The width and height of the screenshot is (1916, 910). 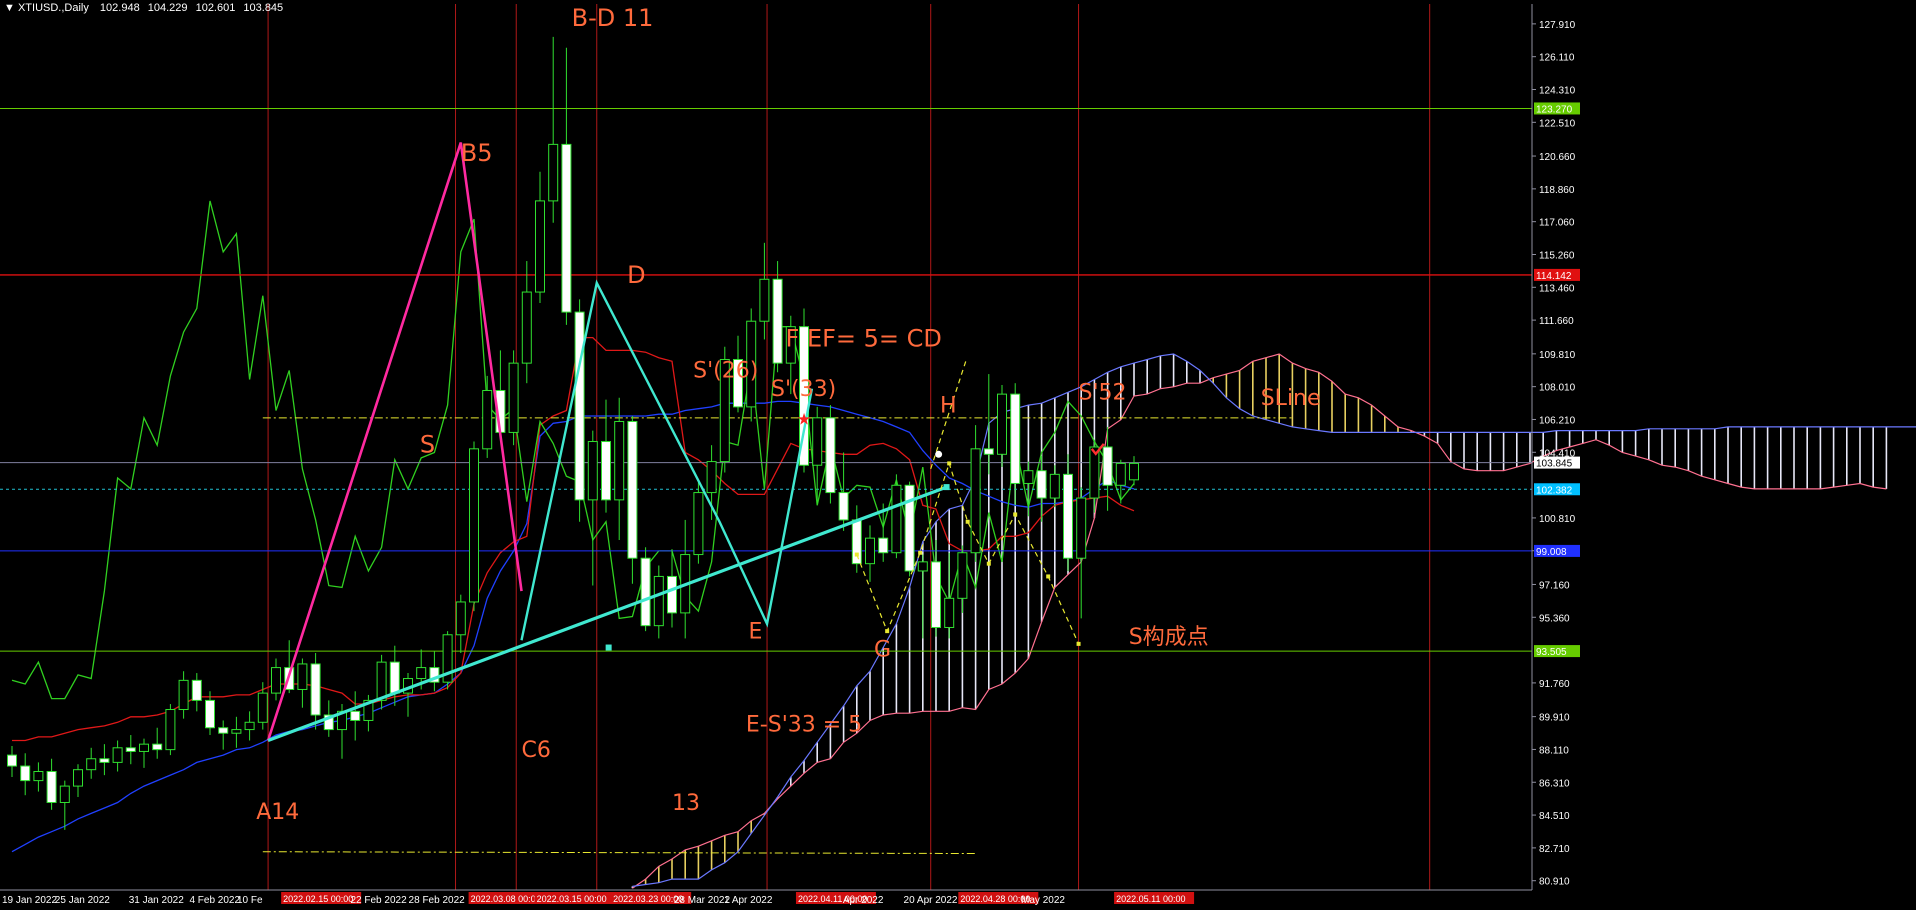 I want to click on price-tag-label: 102.382, so click(x=1554, y=490).